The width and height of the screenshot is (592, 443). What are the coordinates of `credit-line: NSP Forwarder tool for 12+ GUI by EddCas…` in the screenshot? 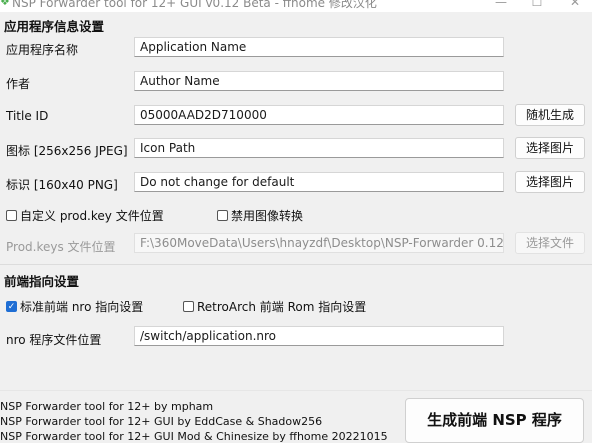 It's located at (161, 421).